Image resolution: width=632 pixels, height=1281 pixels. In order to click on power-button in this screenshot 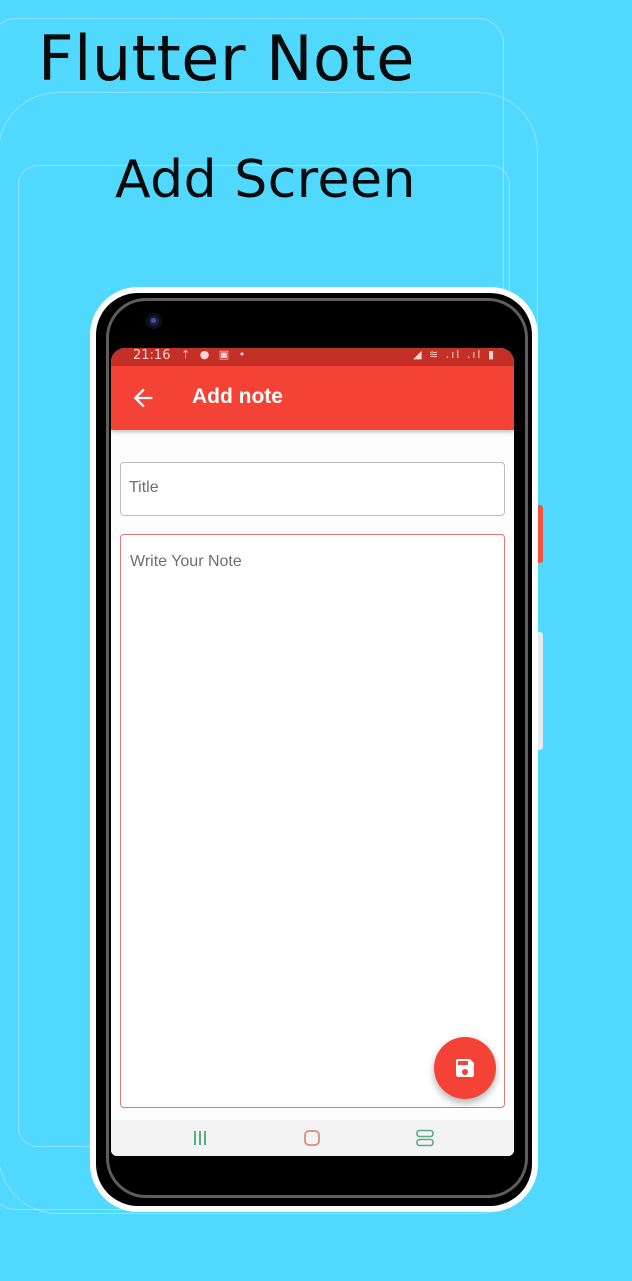, I will do `click(540, 534)`.